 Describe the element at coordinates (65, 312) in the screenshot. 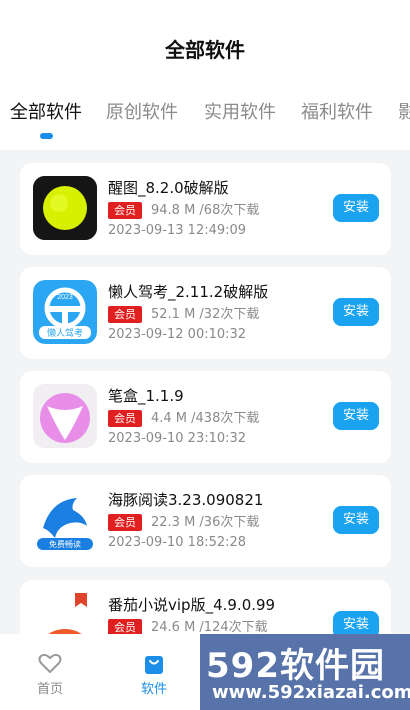

I see `lanren-jiakao-icon: 2023 懒人驾考` at that location.